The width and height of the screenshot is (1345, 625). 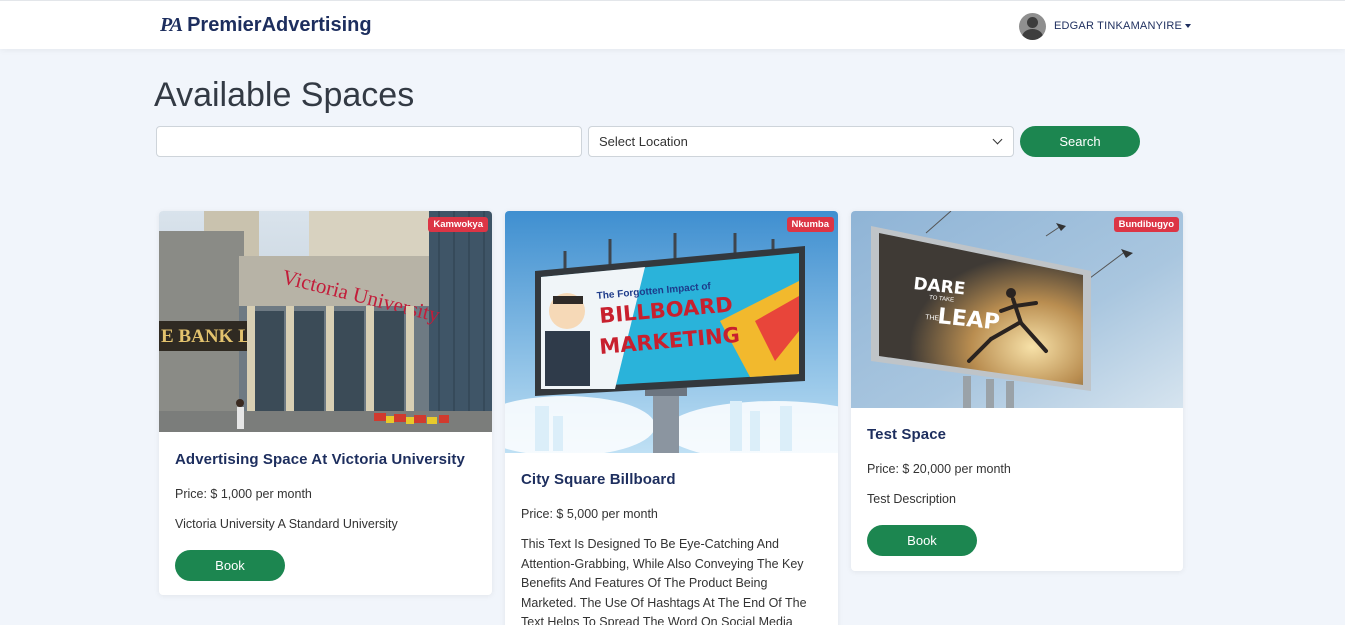 I want to click on building-image: E BANK LTD Victoria University, so click(x=325, y=321).